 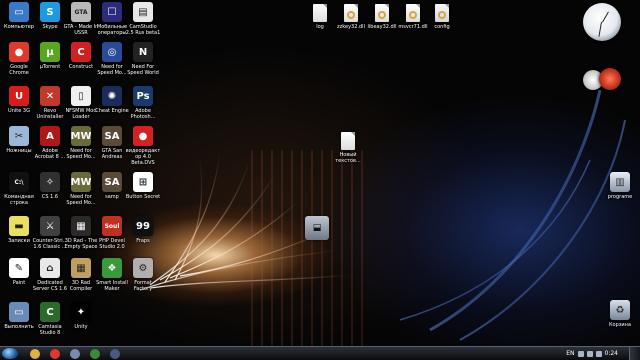 I want to click on unity-icon: ✦, so click(x=81, y=312).